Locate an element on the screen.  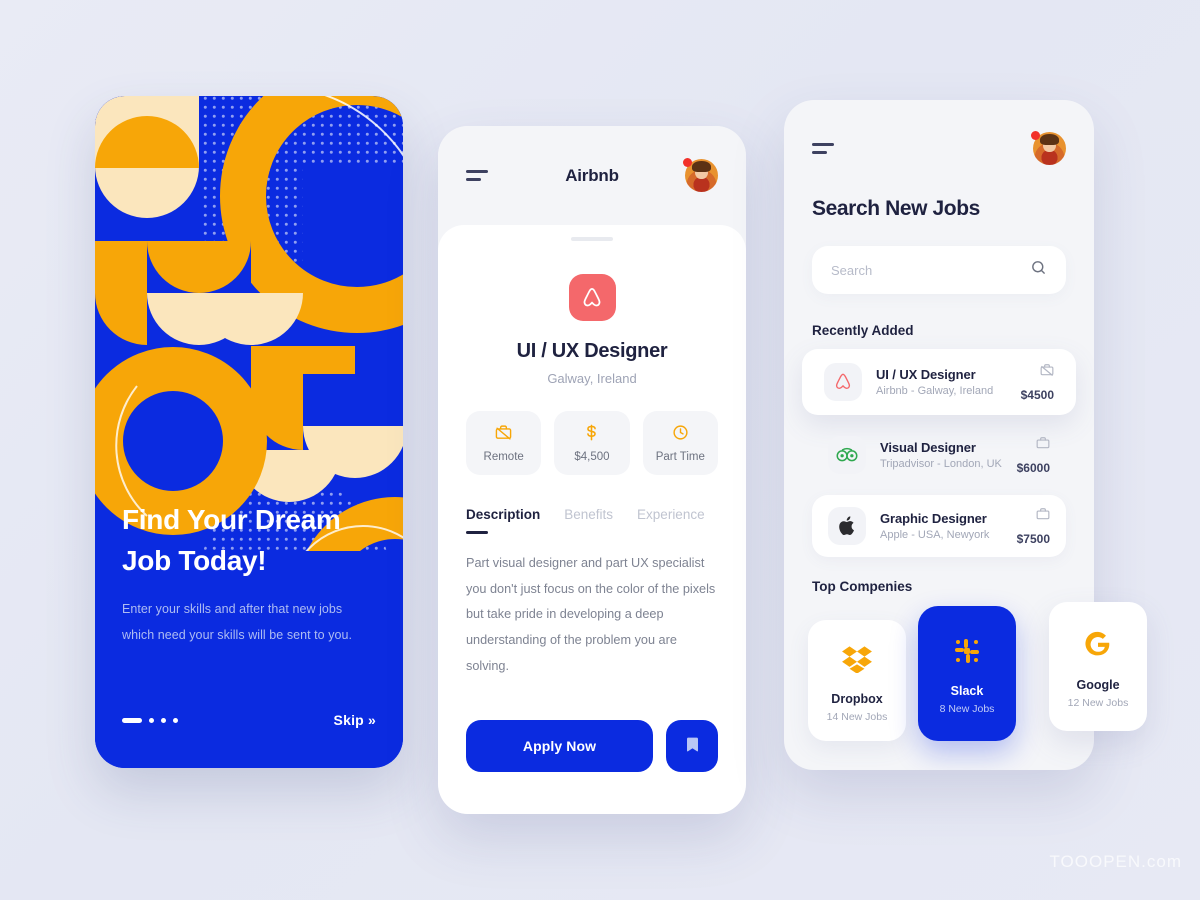
job-location: Galway, Ireland is located at coordinates (592, 378).